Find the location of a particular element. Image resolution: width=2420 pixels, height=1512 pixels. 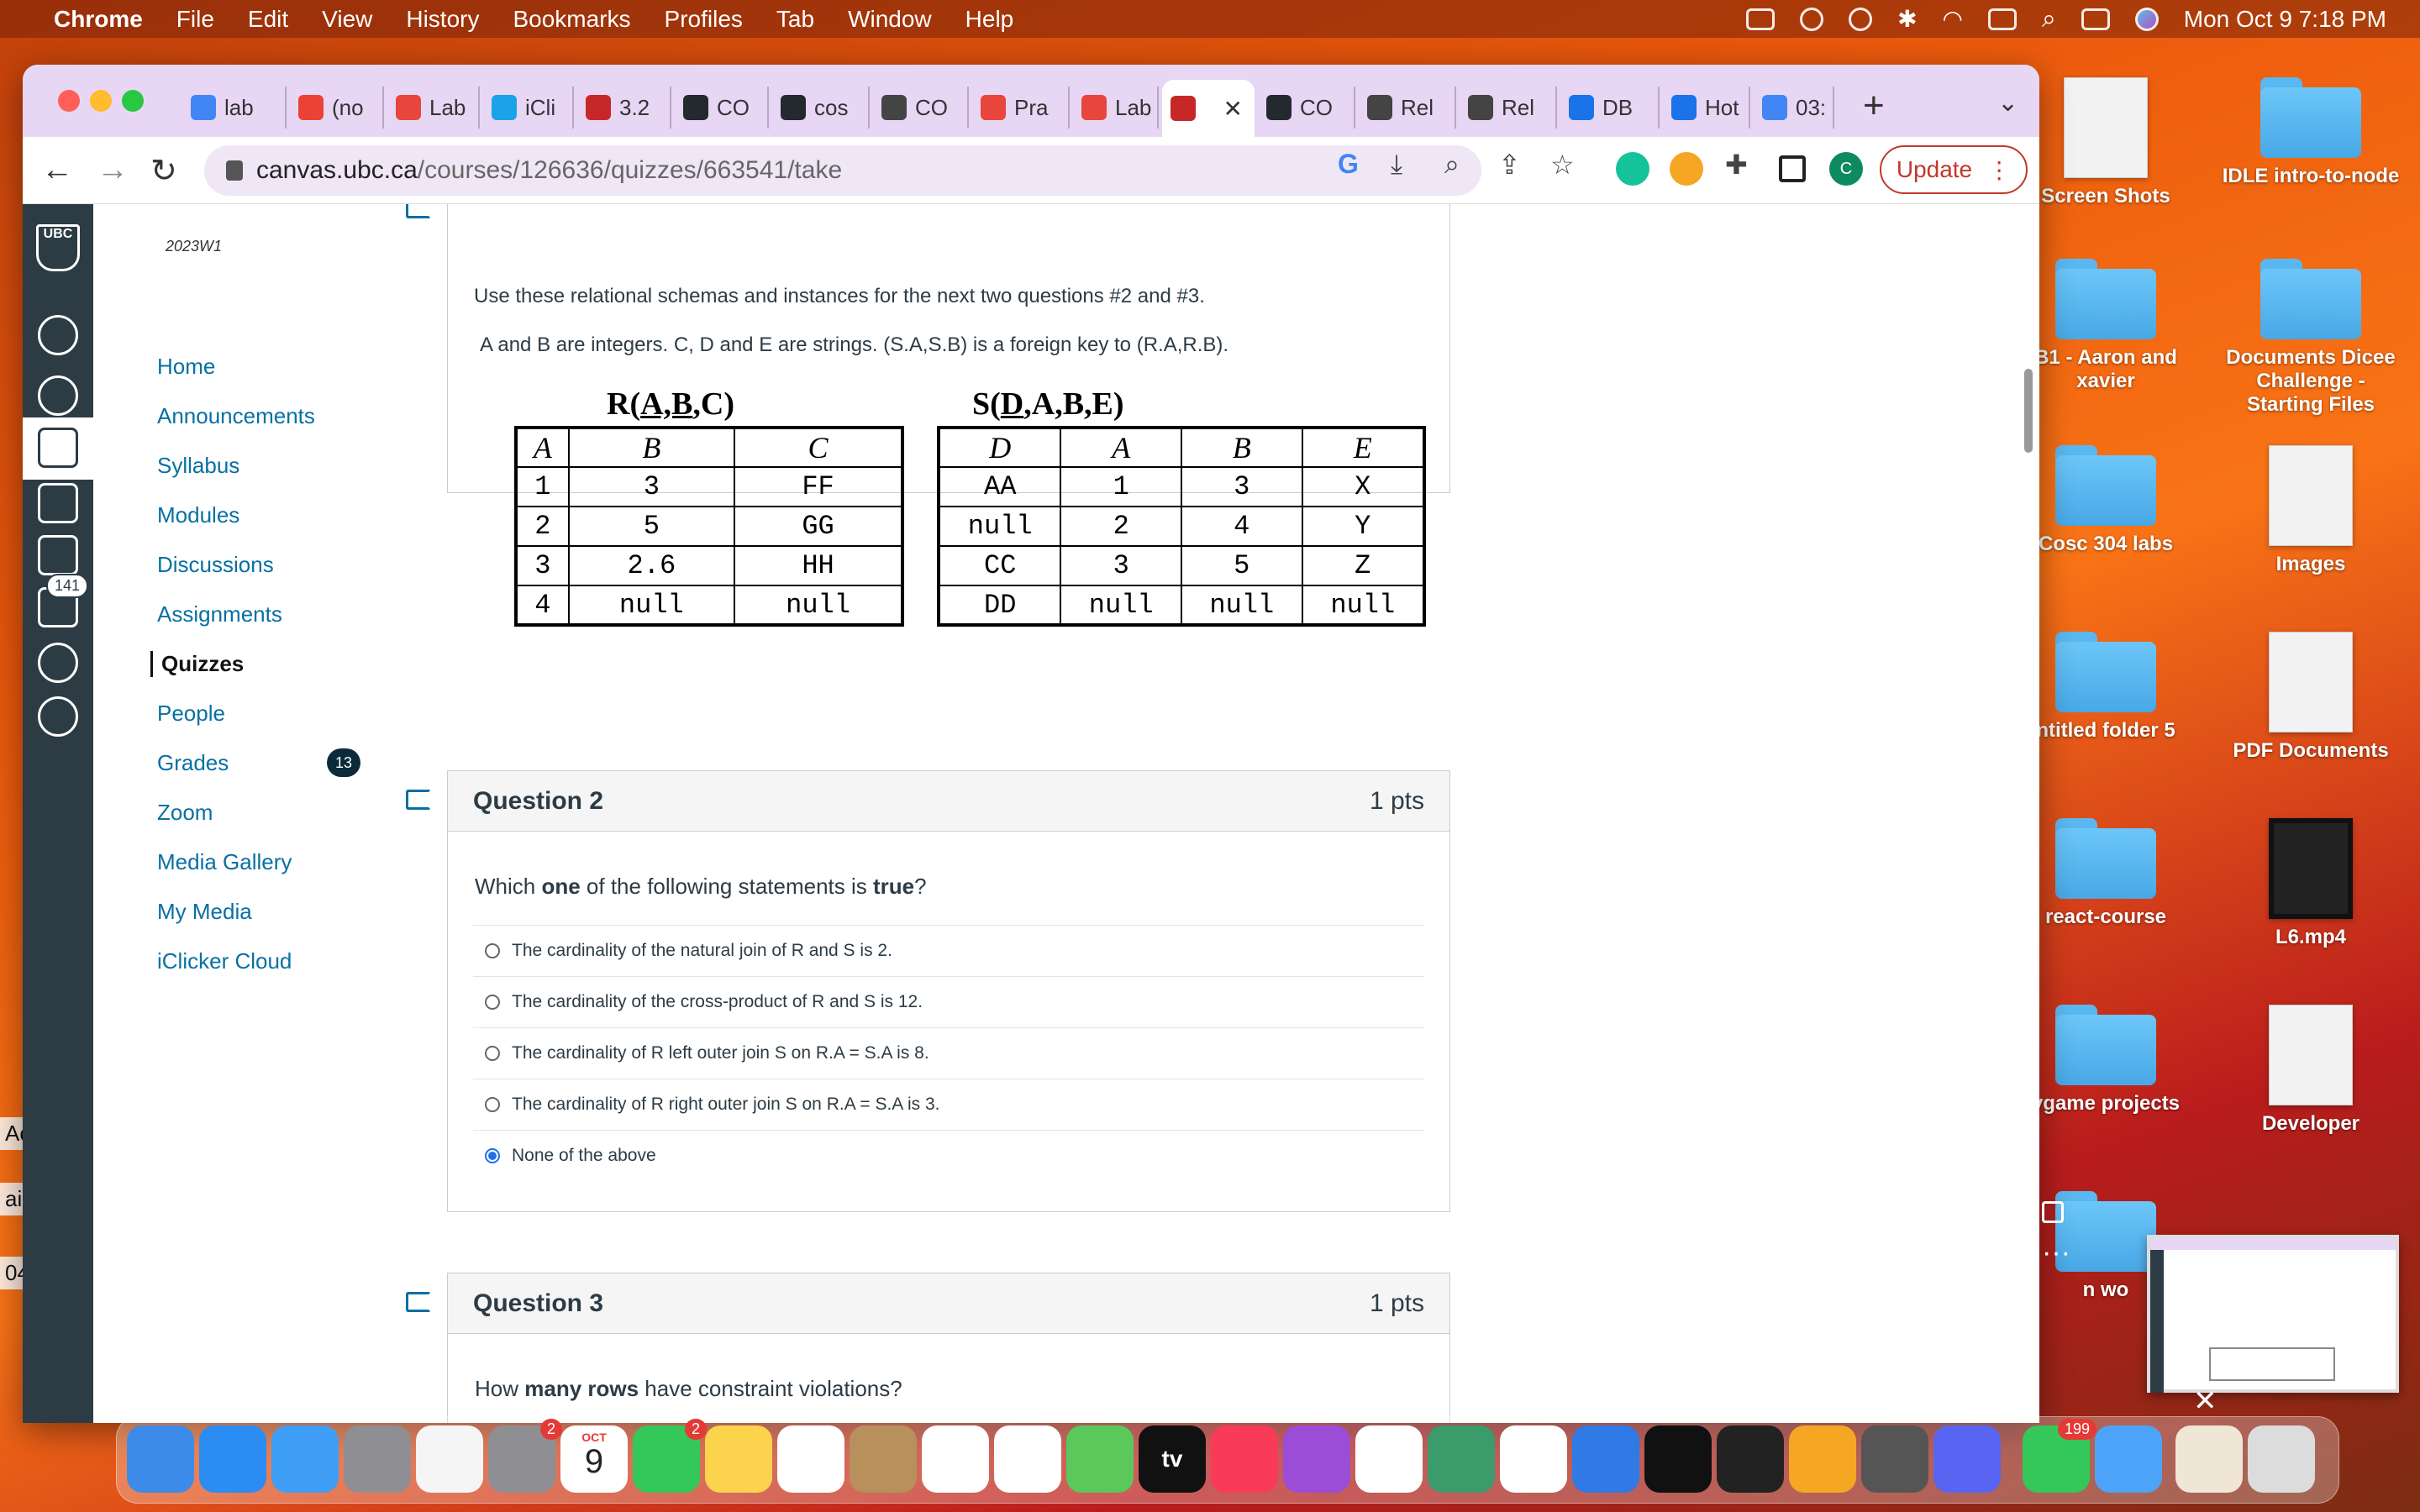

close-thumbnail-icon: ✕ is located at coordinates (2205, 1401).